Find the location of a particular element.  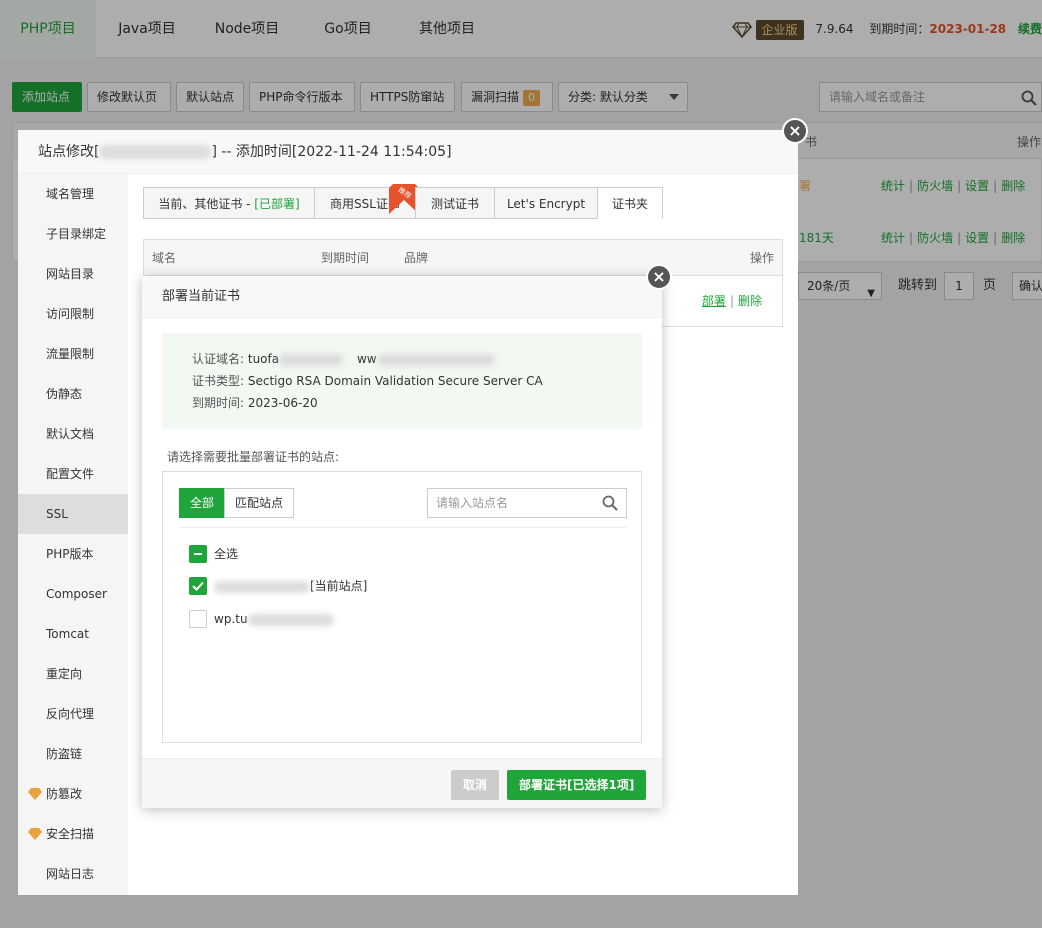

sidebar-item-ssl: SSL is located at coordinates (73, 514).